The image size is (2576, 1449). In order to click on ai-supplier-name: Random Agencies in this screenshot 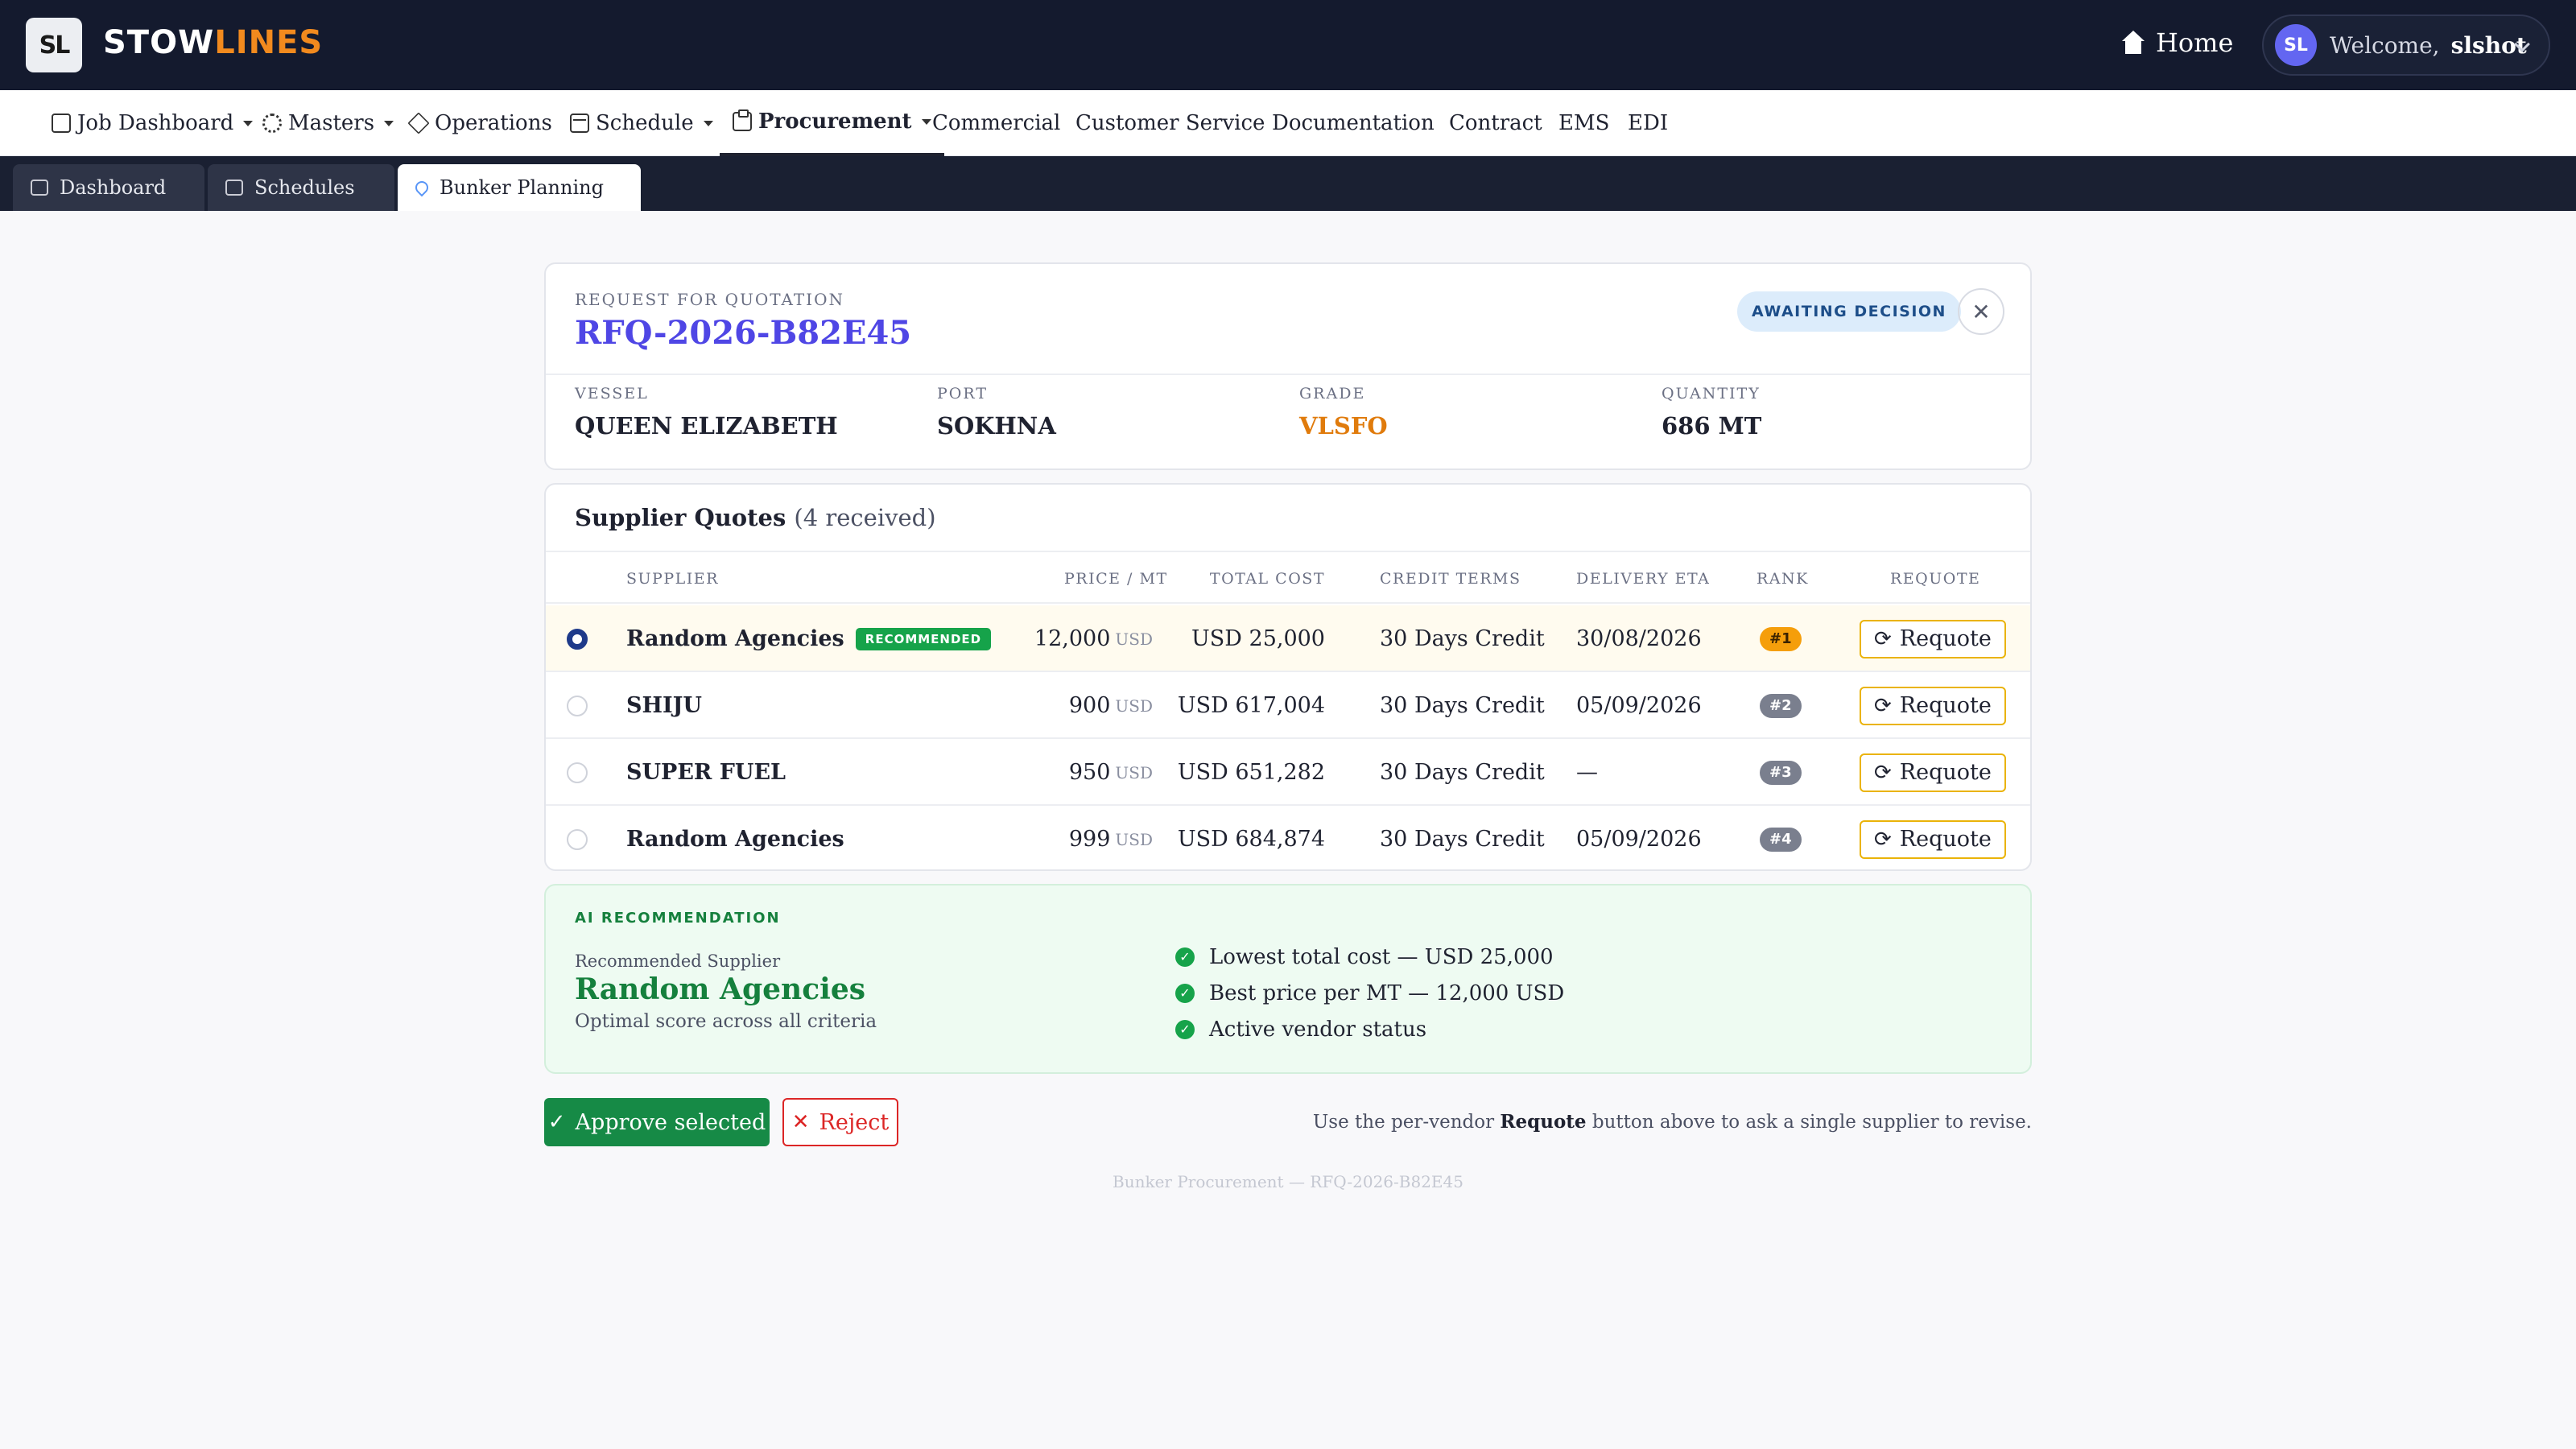, I will do `click(720, 989)`.